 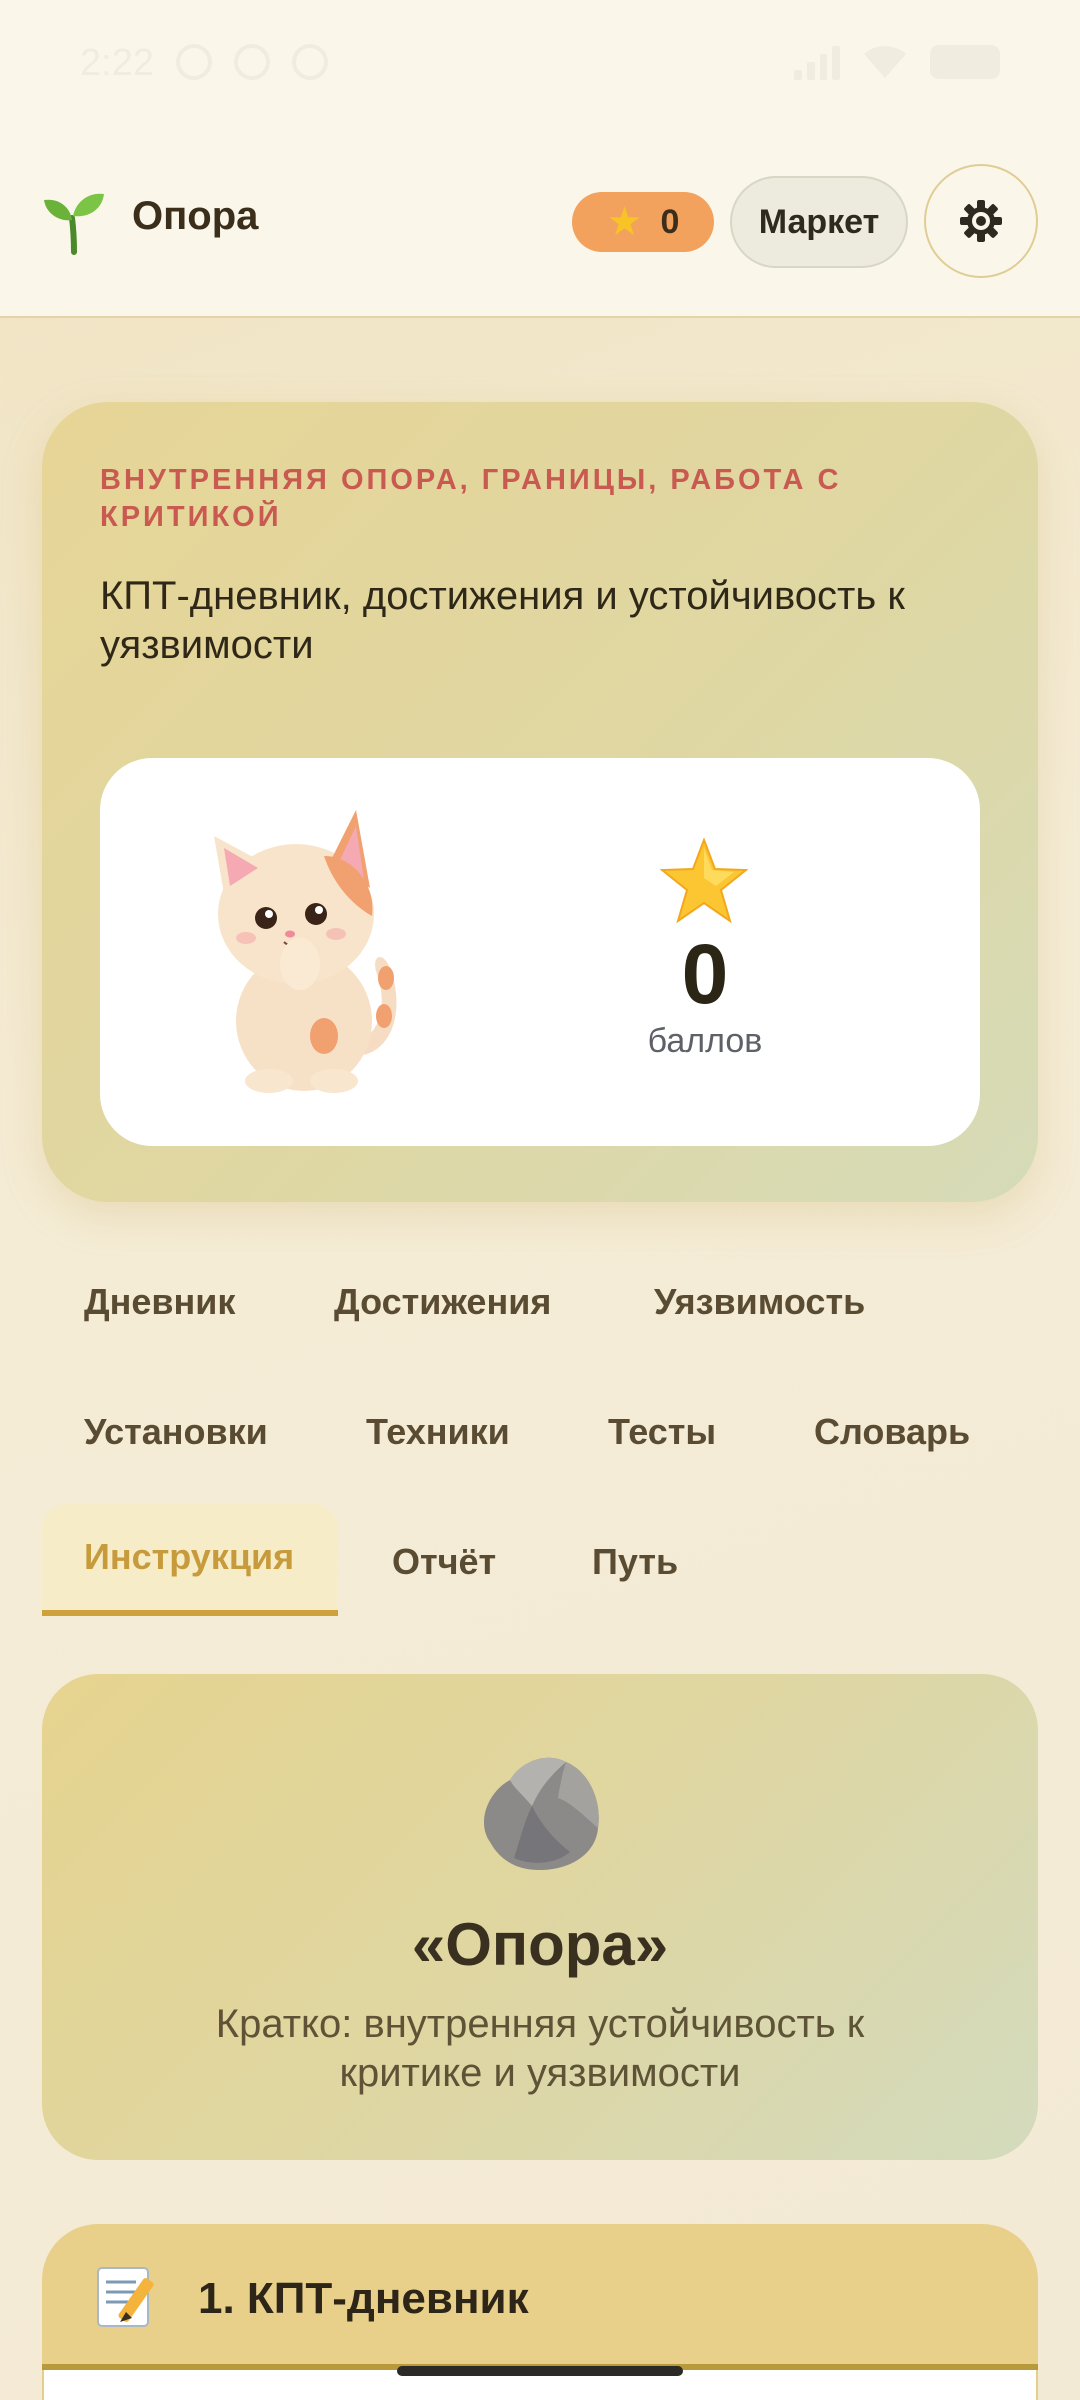 I want to click on settings-button, so click(x=981, y=221).